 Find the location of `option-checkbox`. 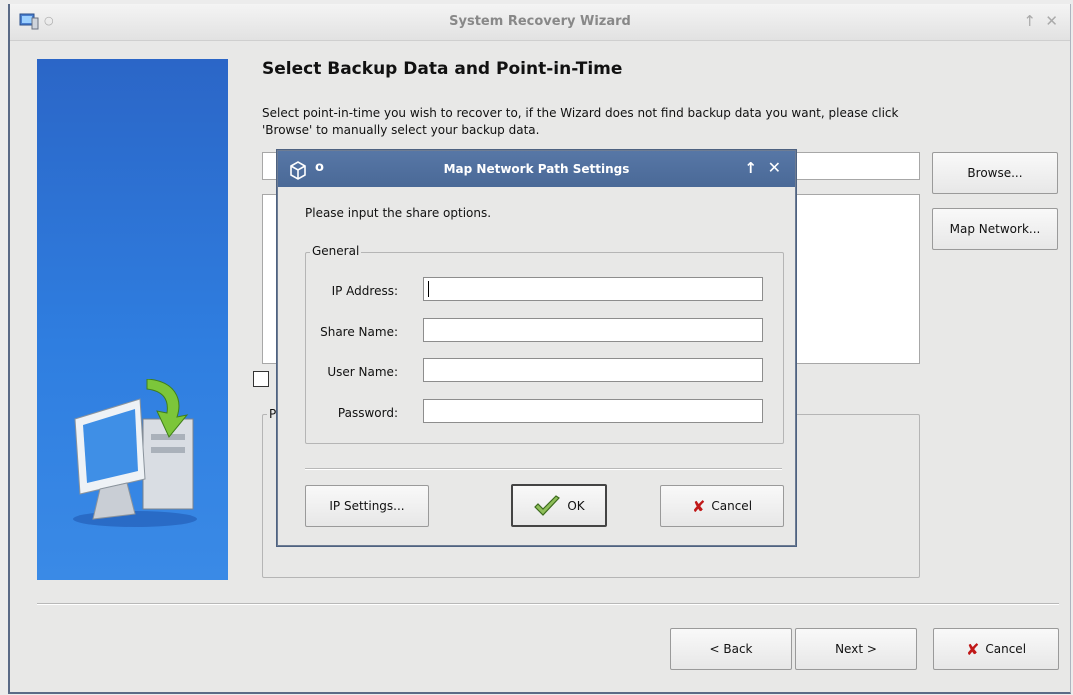

option-checkbox is located at coordinates (261, 379).